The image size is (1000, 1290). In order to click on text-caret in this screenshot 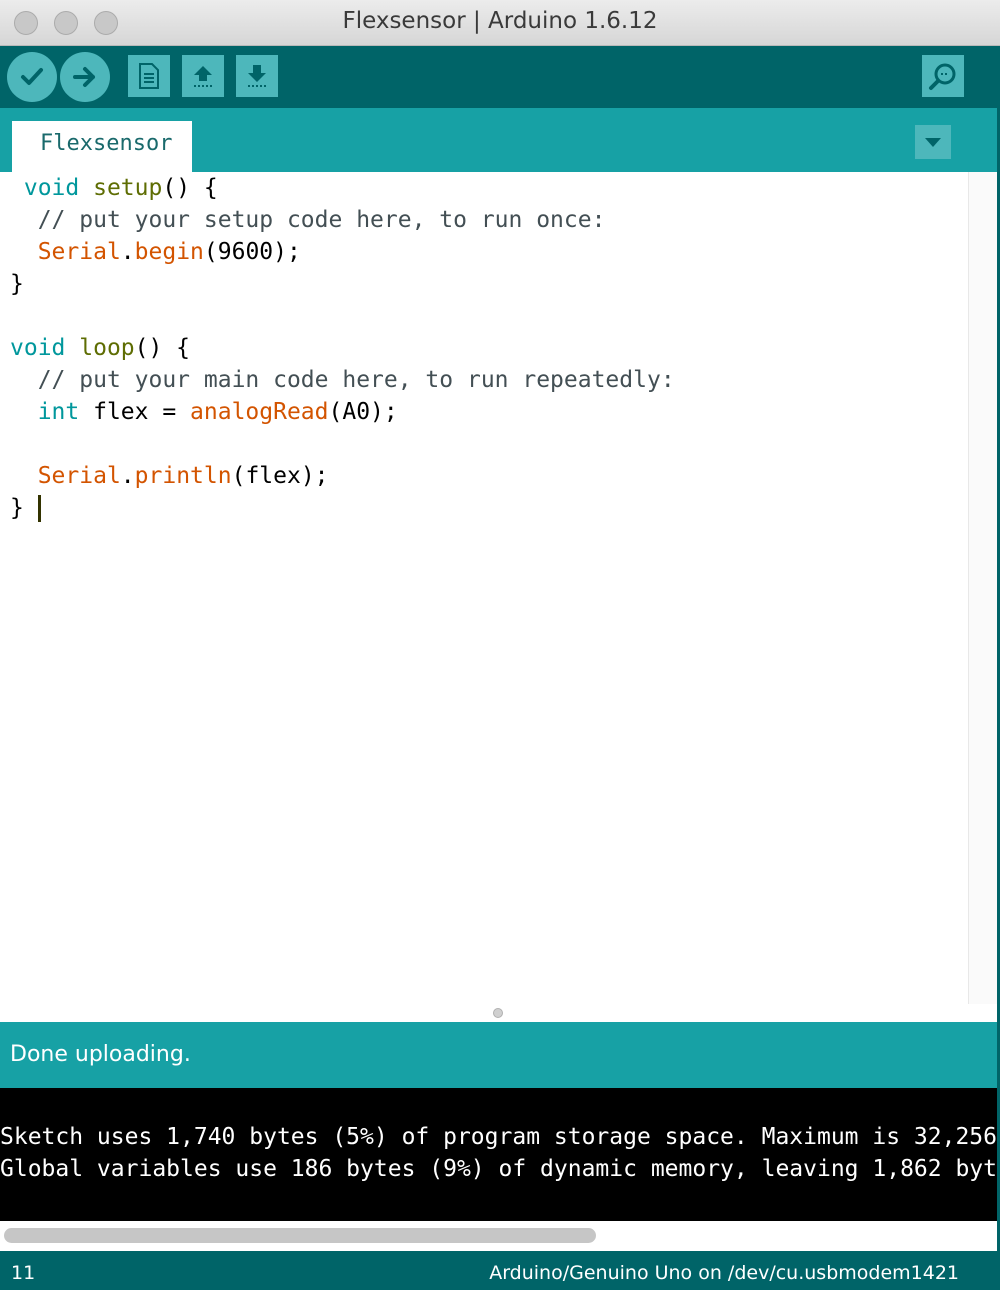, I will do `click(39, 508)`.